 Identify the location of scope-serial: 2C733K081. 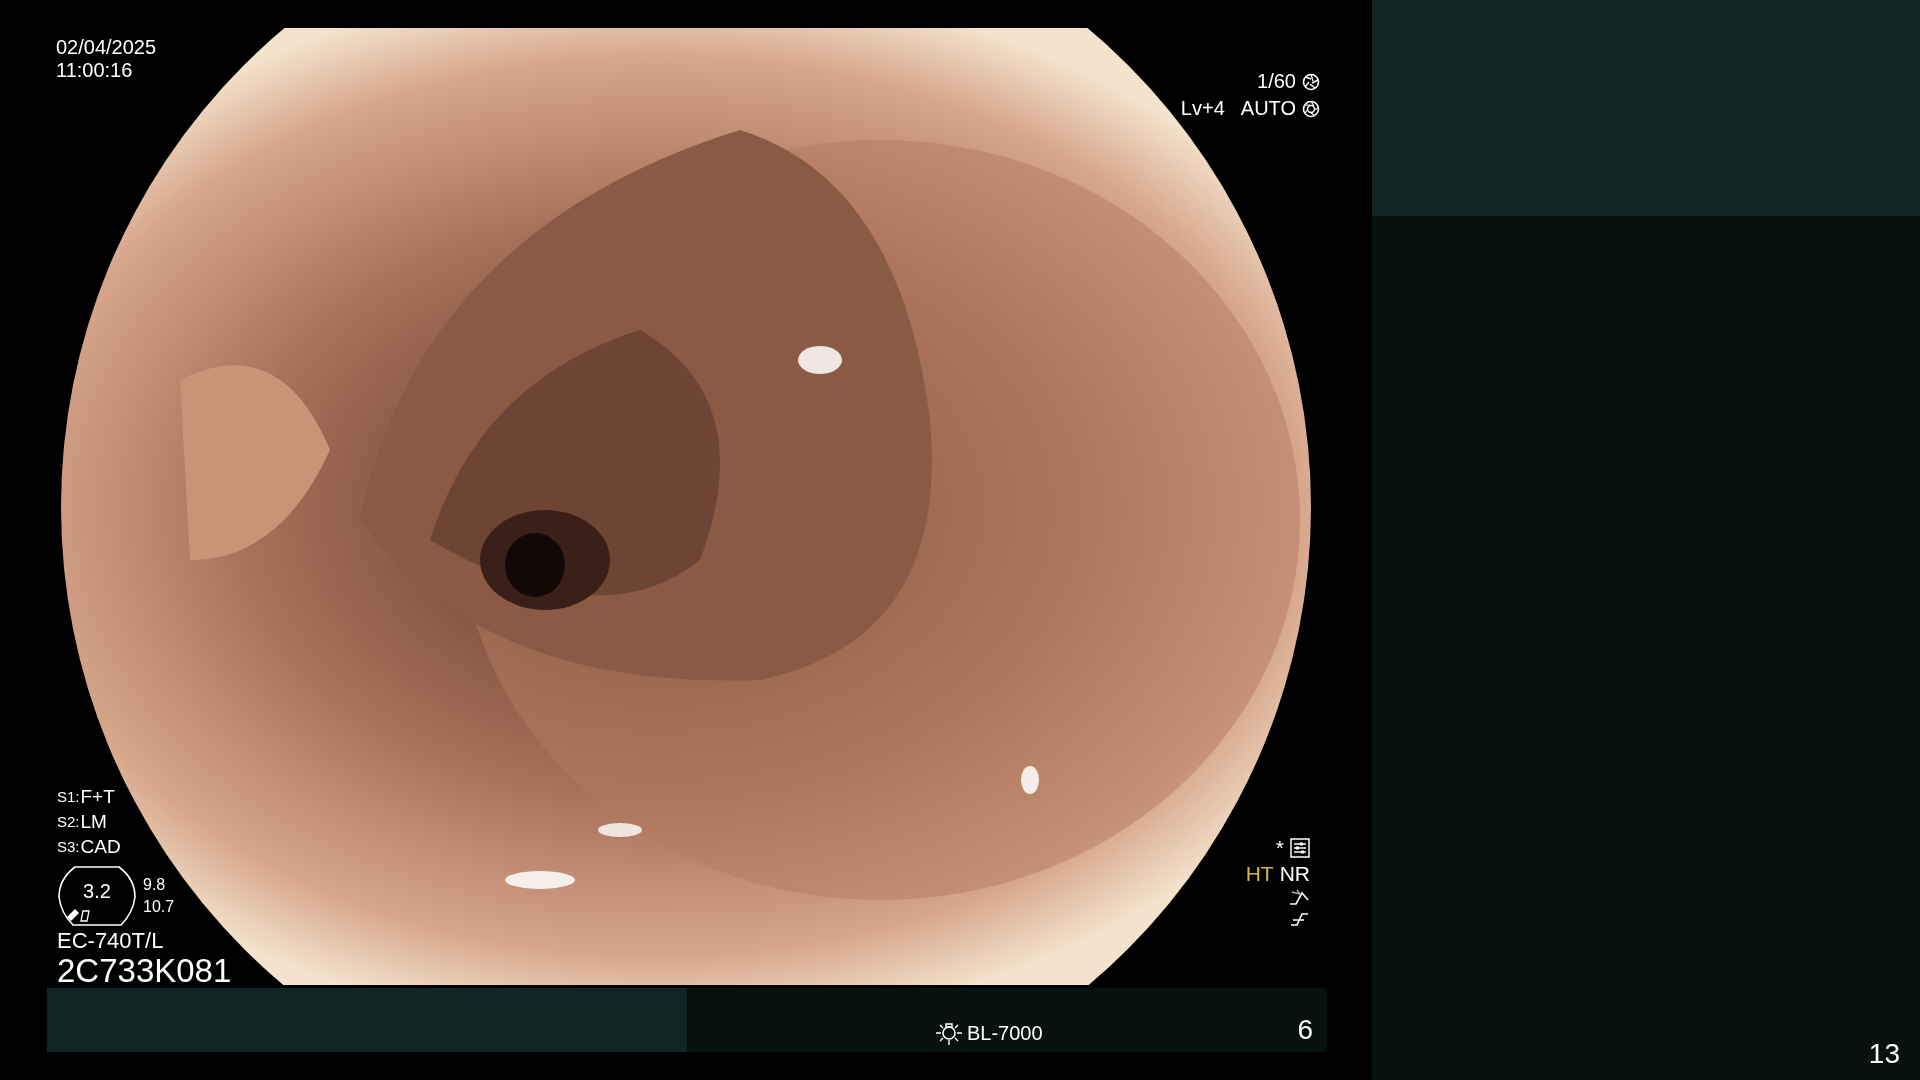
(144, 971).